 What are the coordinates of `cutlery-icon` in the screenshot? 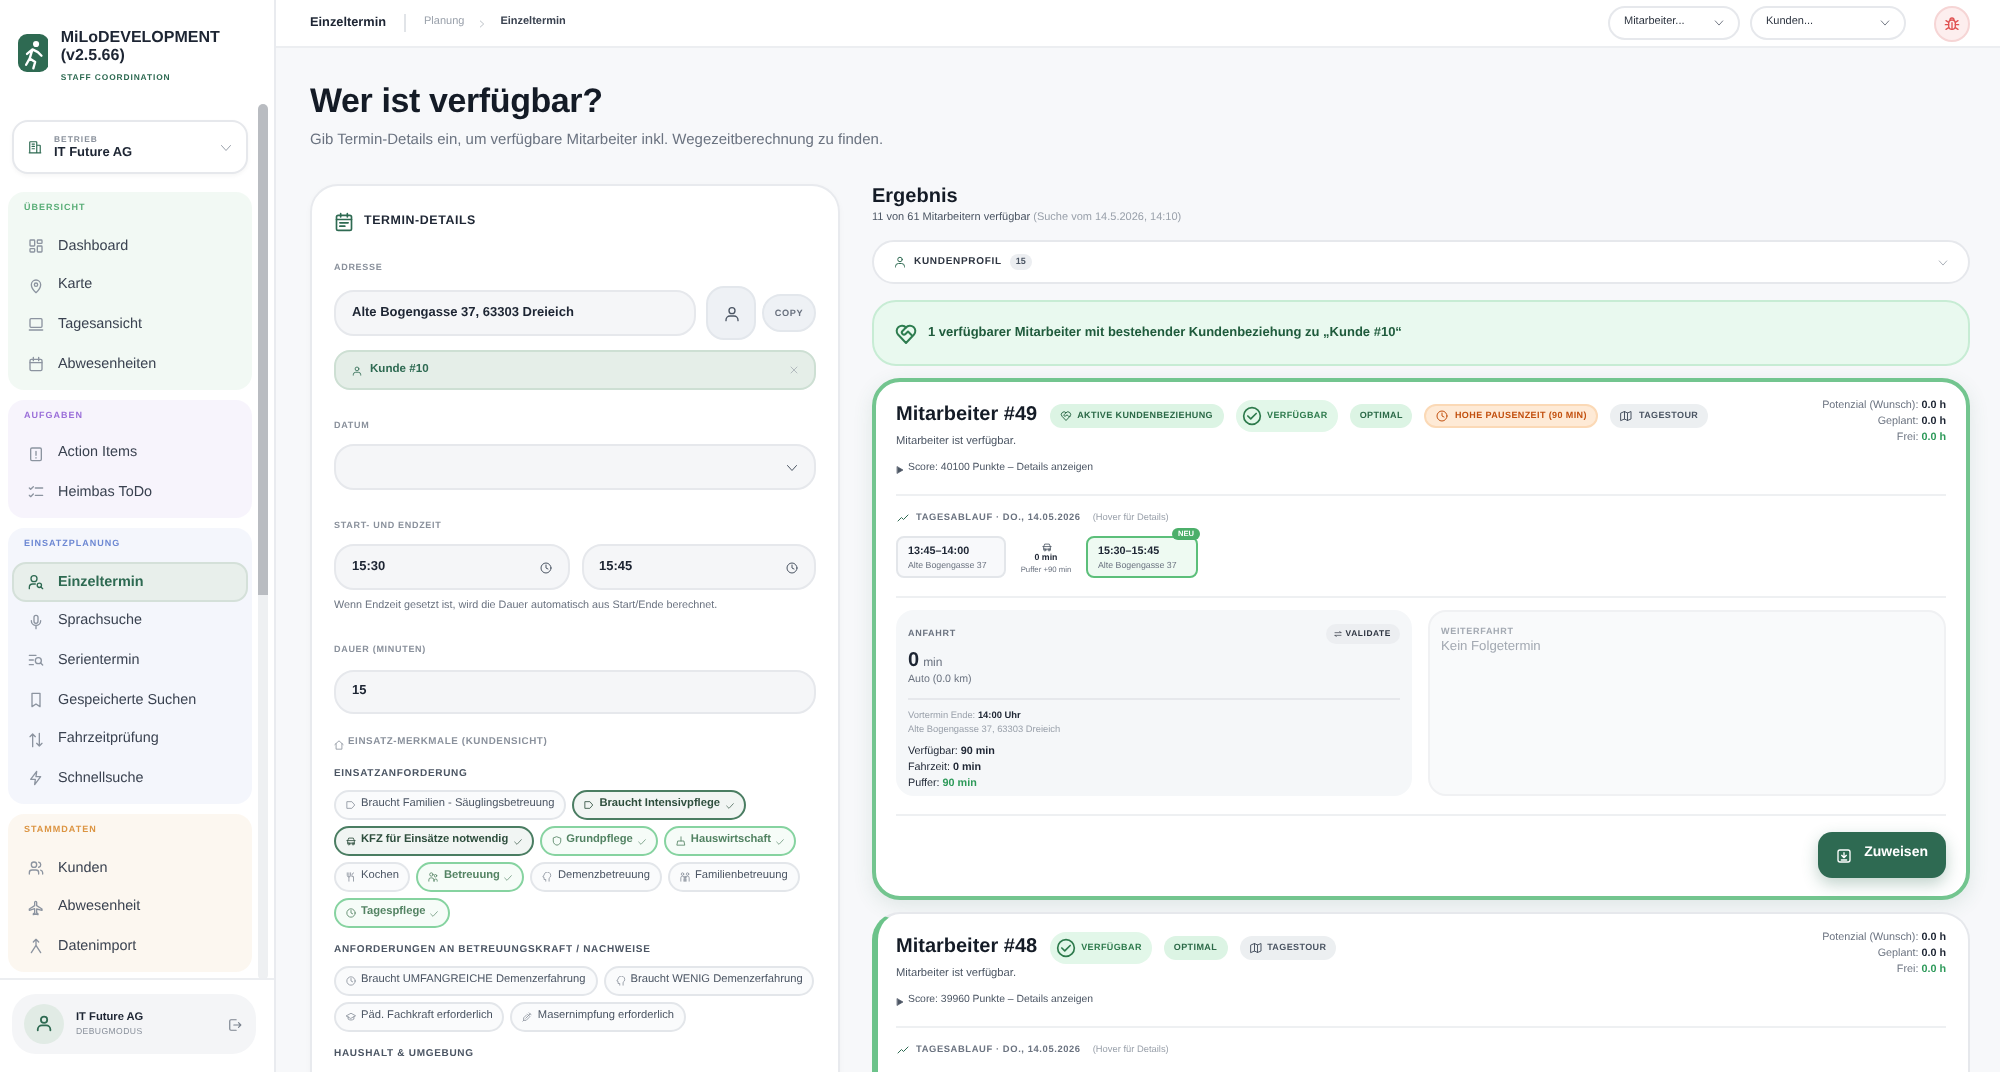 It's located at (351, 877).